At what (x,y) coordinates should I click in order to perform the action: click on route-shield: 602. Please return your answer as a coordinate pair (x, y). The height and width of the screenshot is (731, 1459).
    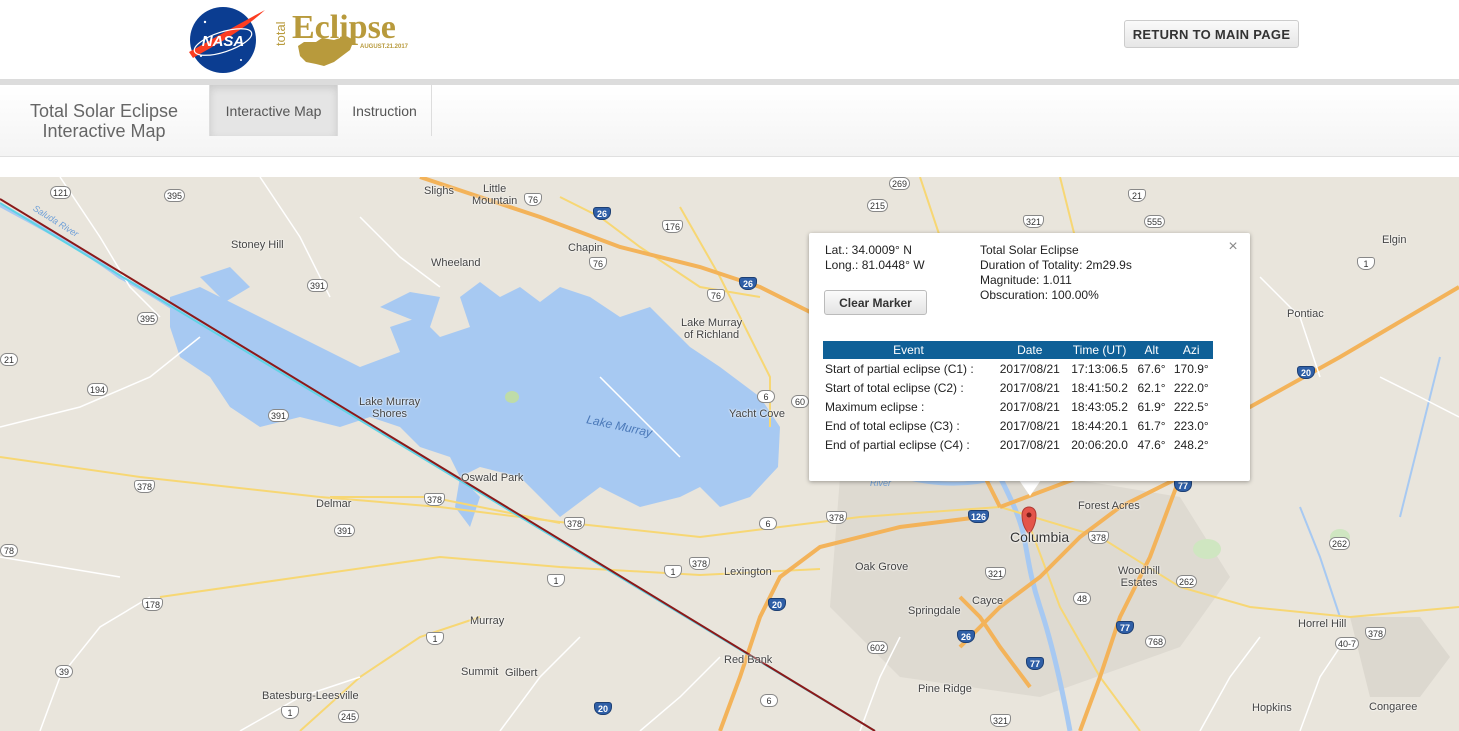
    Looking at the image, I should click on (878, 647).